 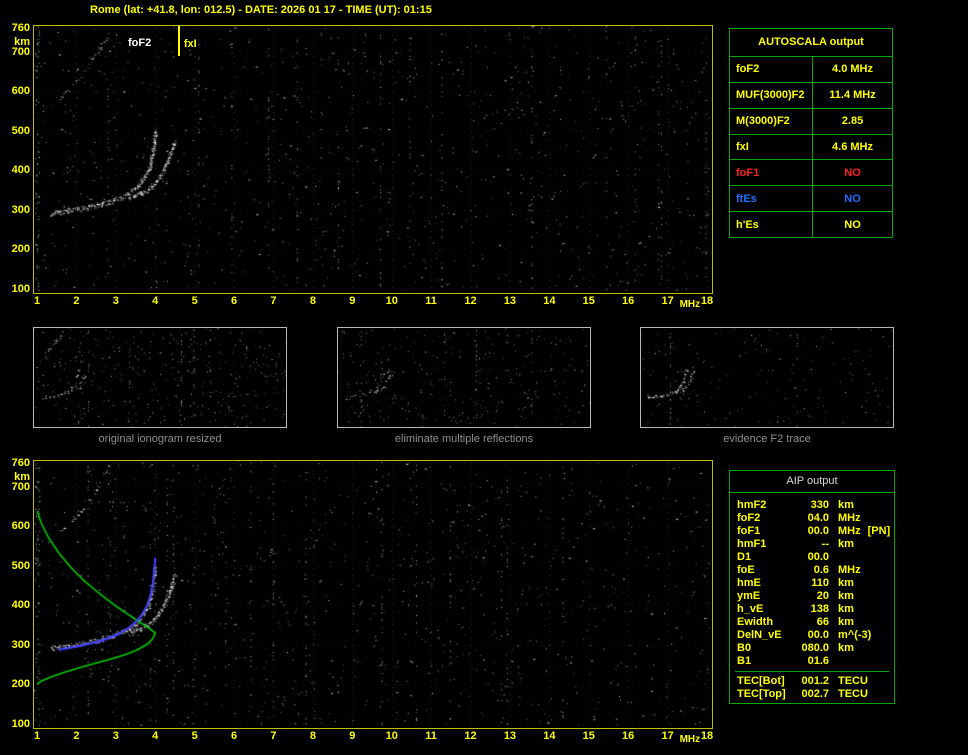 I want to click on aip-row: Ewidth 66 km, so click(x=812, y=622).